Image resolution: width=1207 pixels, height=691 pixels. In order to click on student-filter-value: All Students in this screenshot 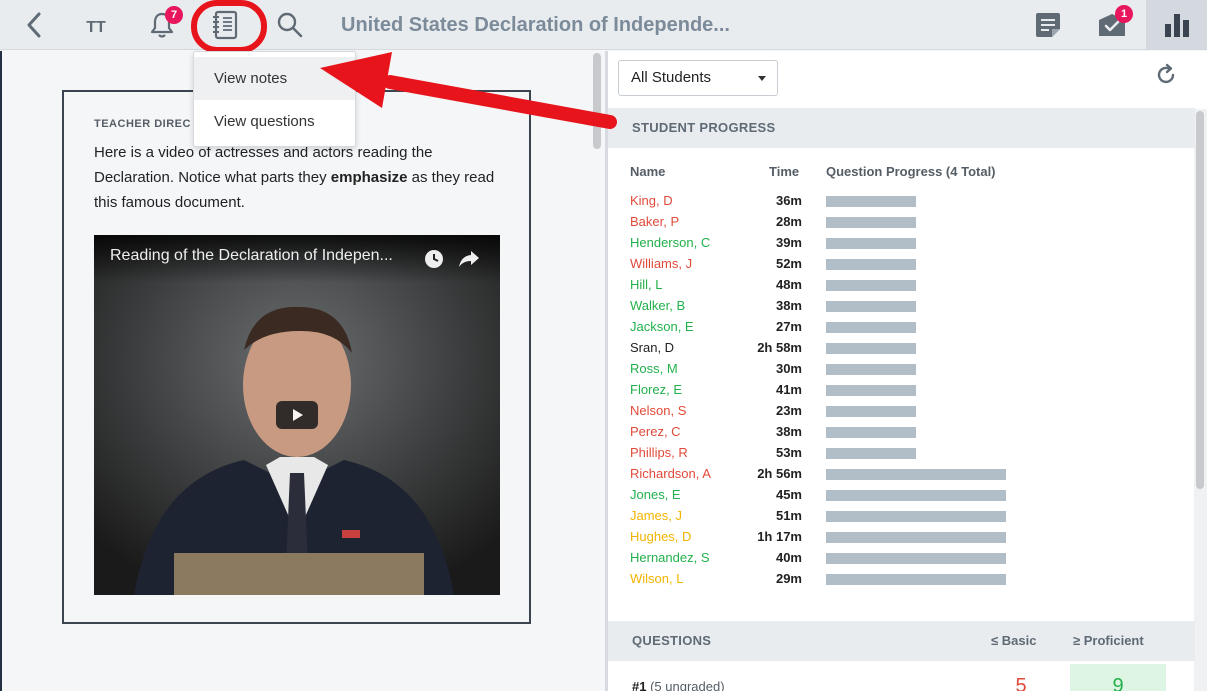, I will do `click(671, 77)`.